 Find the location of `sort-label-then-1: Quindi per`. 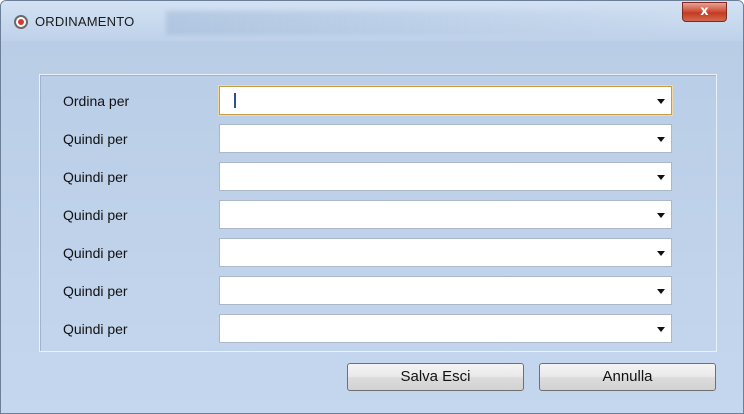

sort-label-then-1: Quindi per is located at coordinates (95, 139).